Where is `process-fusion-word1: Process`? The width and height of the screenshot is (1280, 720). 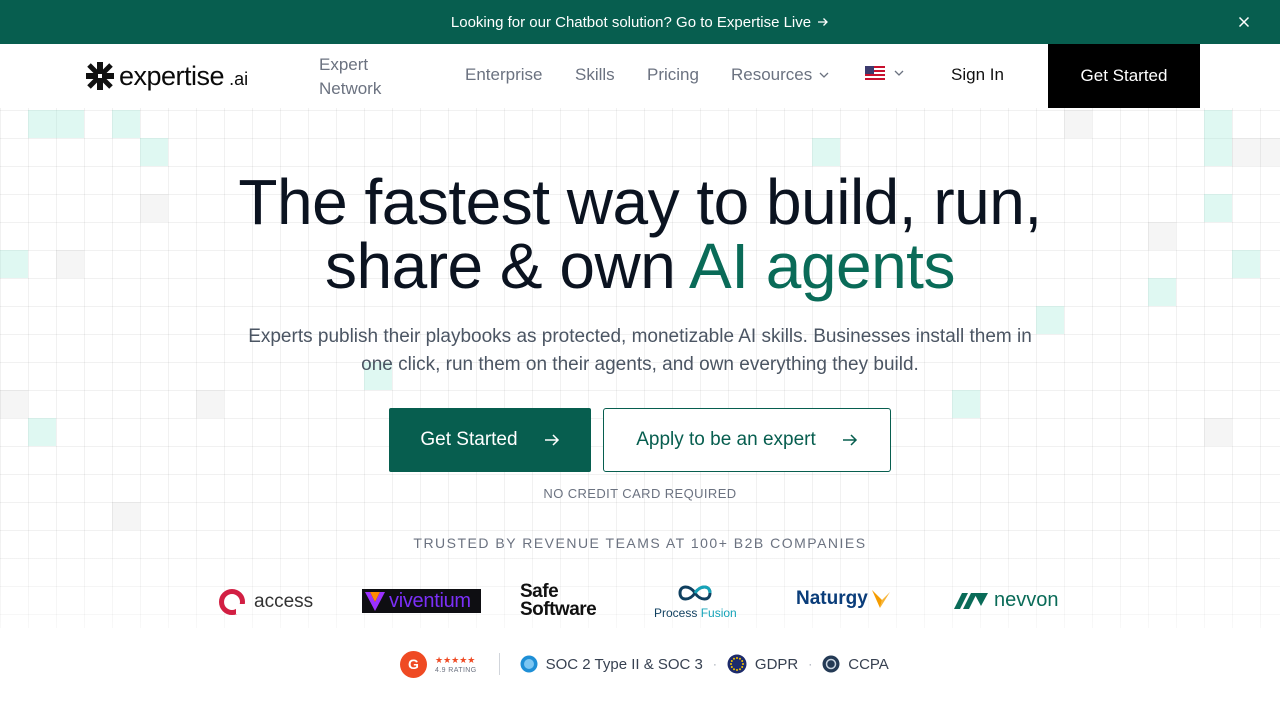 process-fusion-word1: Process is located at coordinates (677, 613).